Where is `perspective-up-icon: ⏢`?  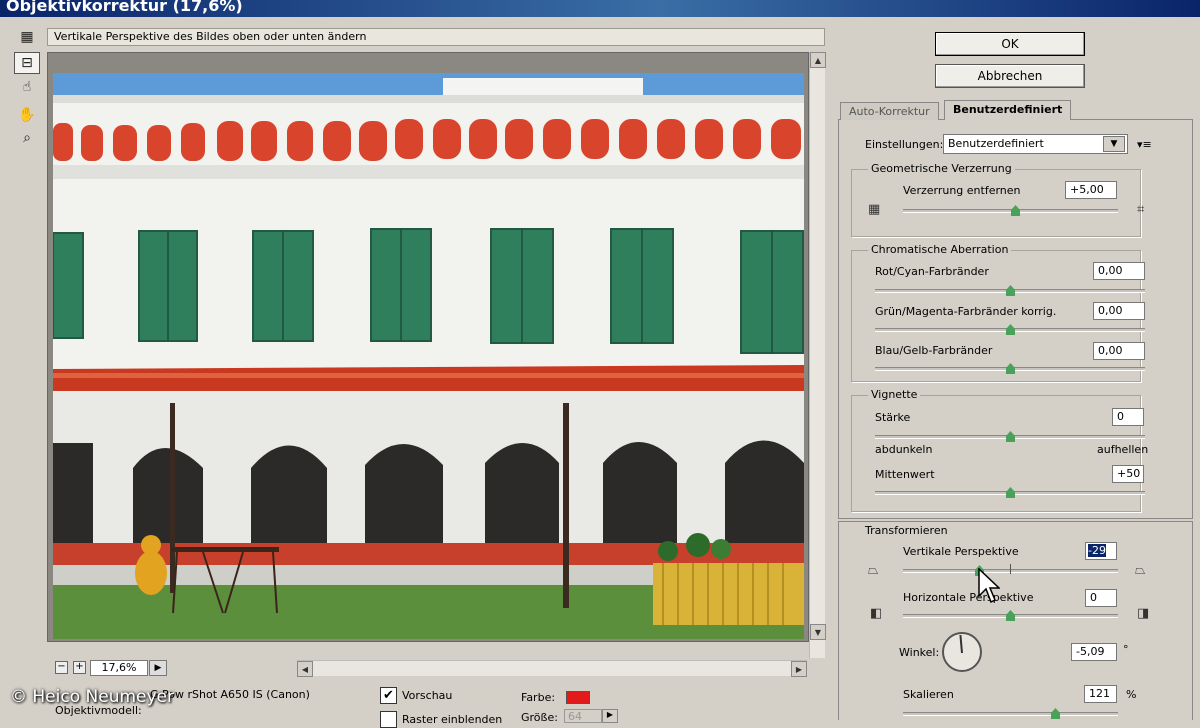
perspective-up-icon: ⏢ is located at coordinates (873, 570).